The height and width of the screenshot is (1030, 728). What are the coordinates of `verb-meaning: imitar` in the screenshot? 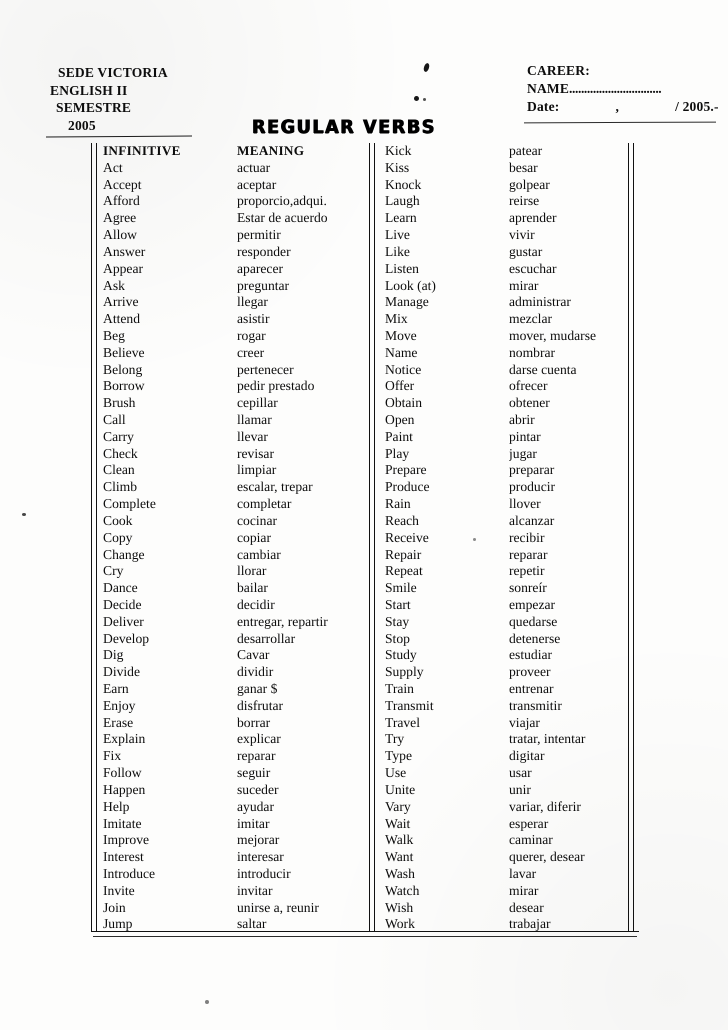 It's located at (253, 823).